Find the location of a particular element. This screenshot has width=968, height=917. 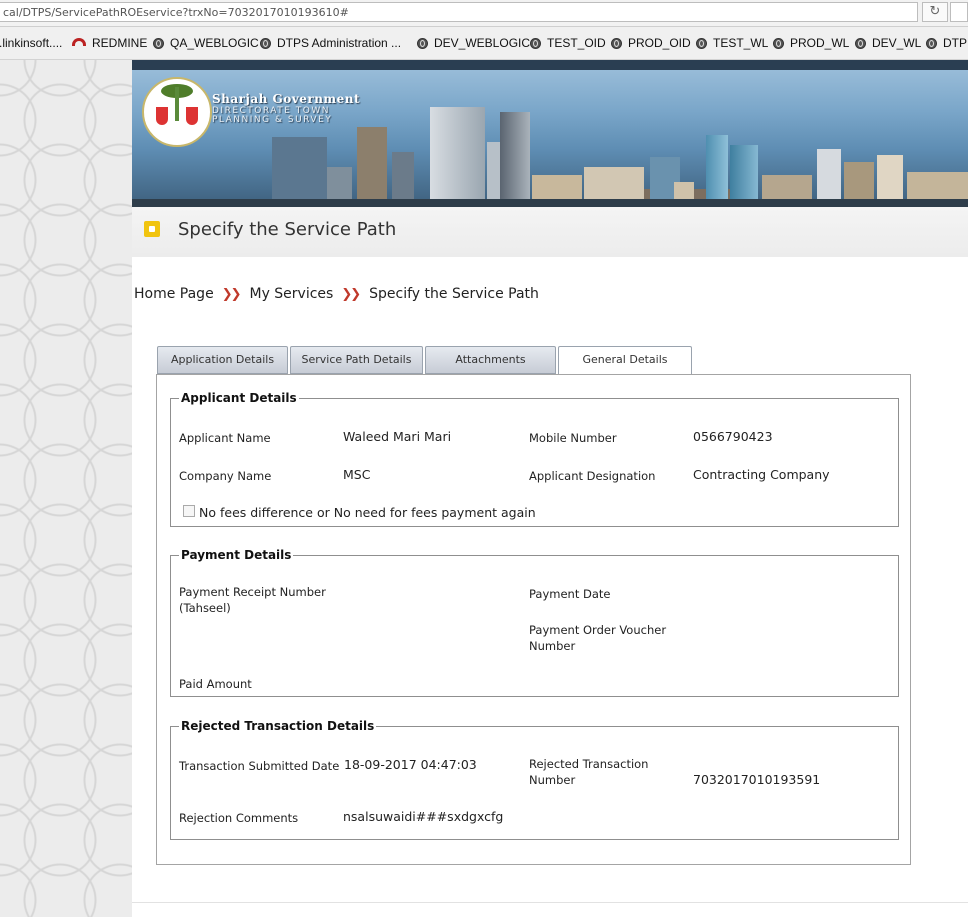

breadcrumb-my-services: My Services is located at coordinates (291, 294).